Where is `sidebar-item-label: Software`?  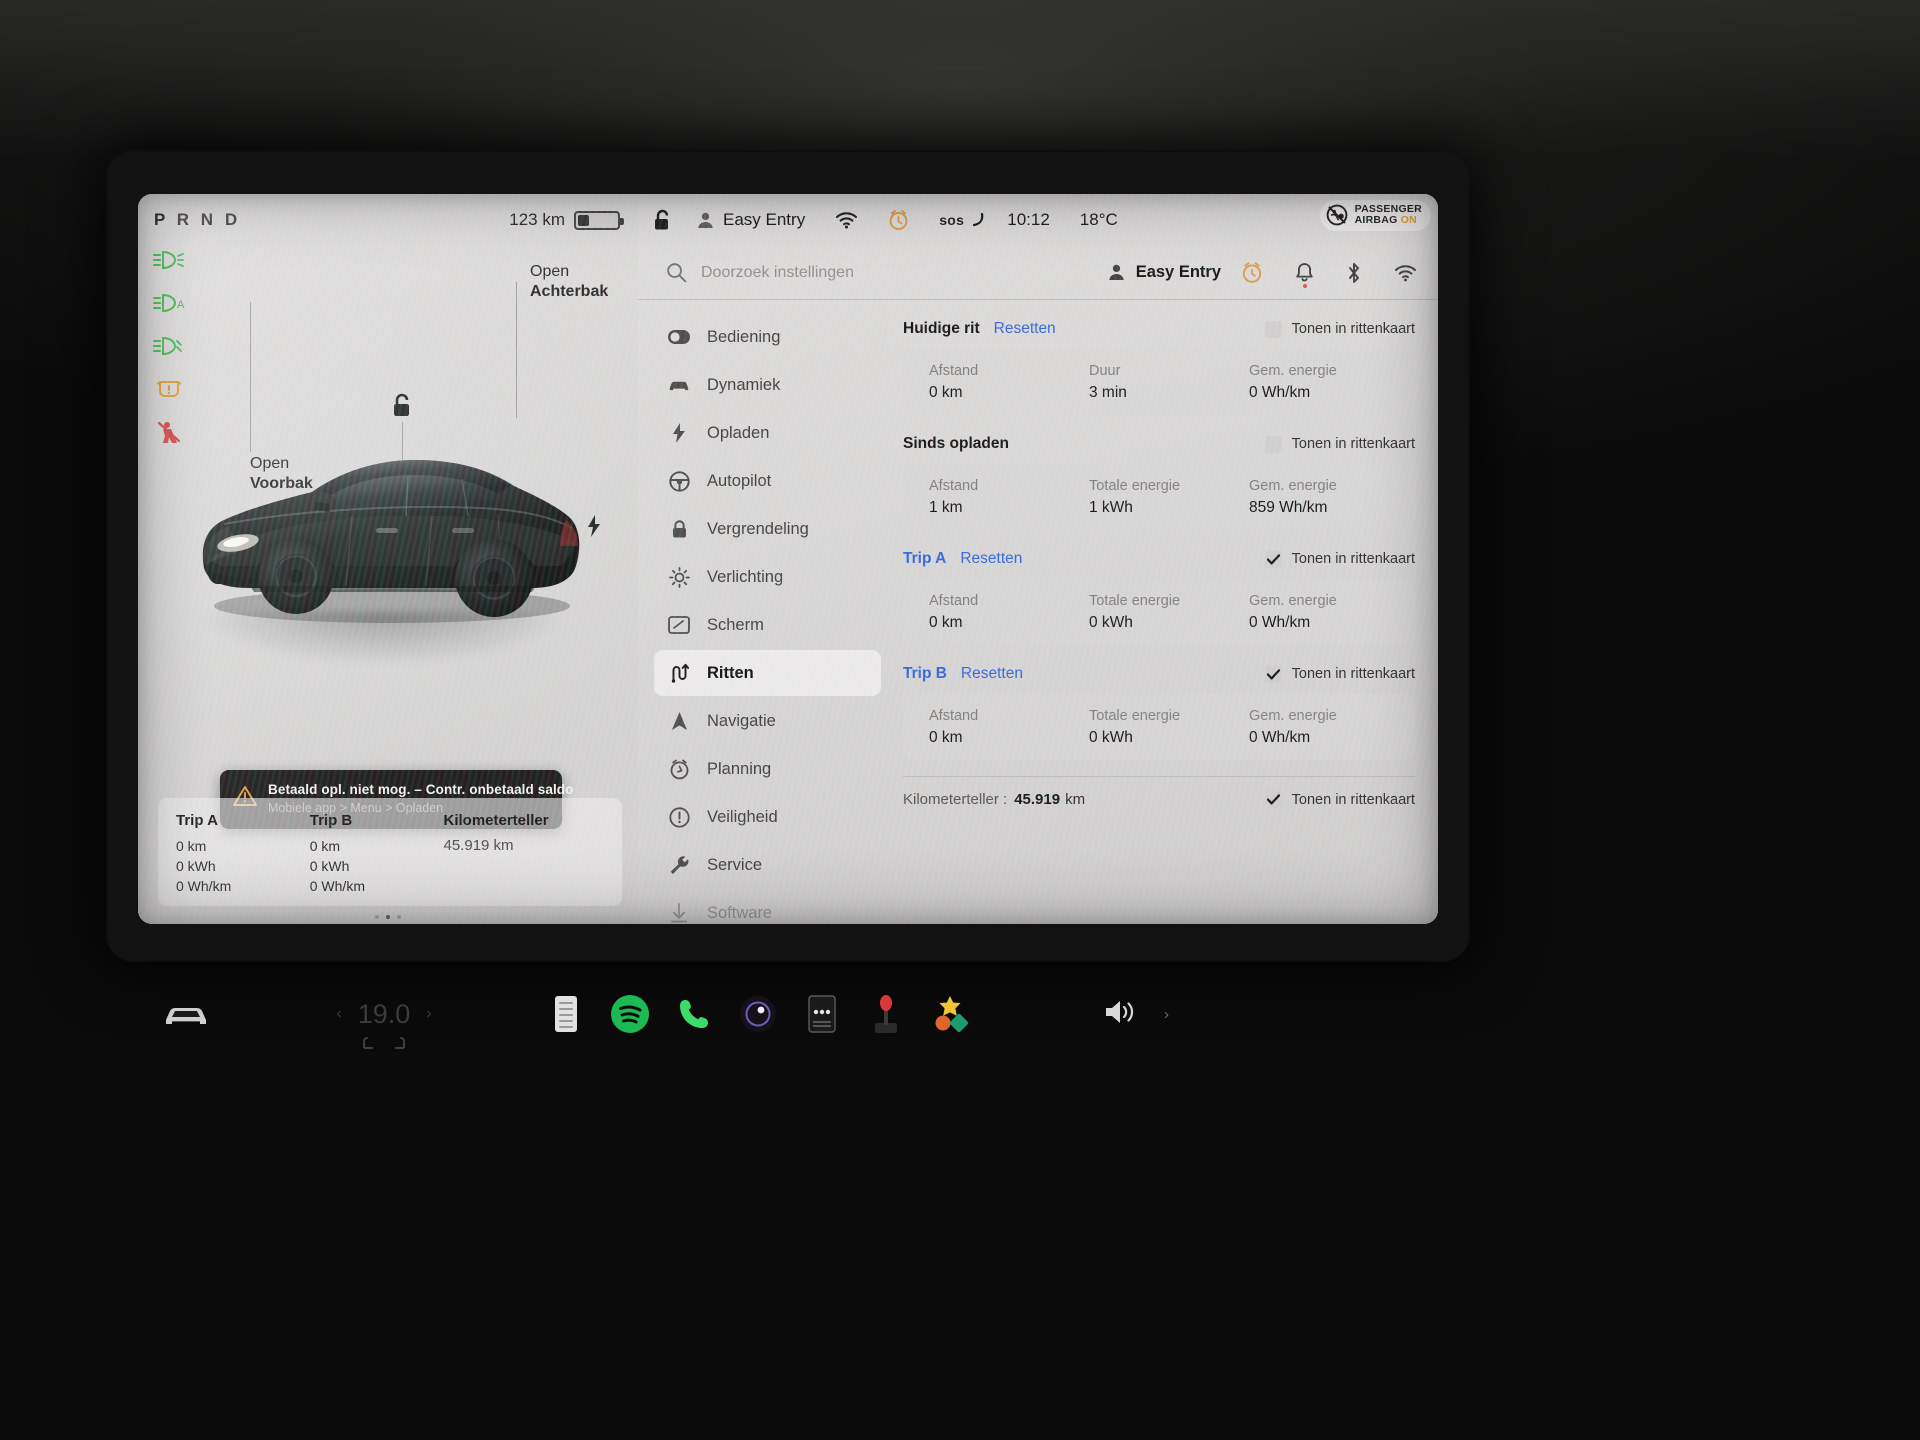
sidebar-item-label: Software is located at coordinates (740, 912).